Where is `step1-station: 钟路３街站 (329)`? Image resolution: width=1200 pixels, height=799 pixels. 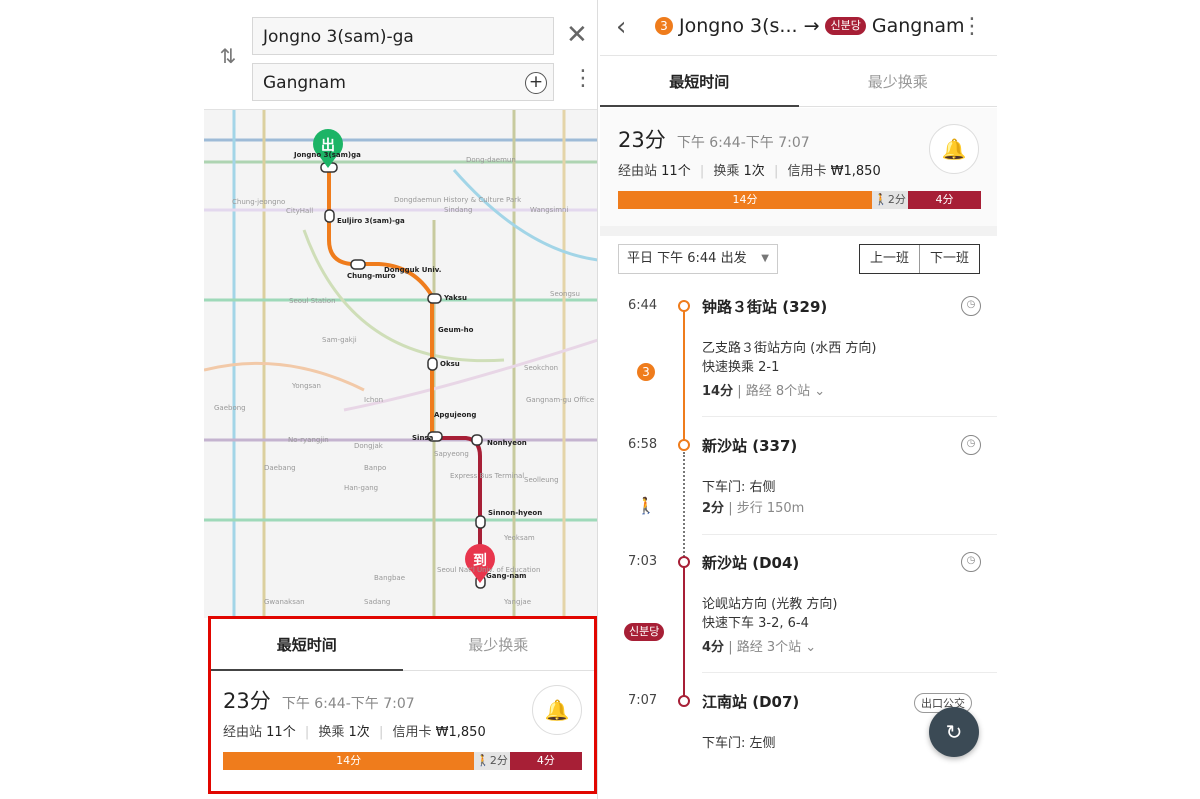 step1-station: 钟路３街站 (329) is located at coordinates (764, 306).